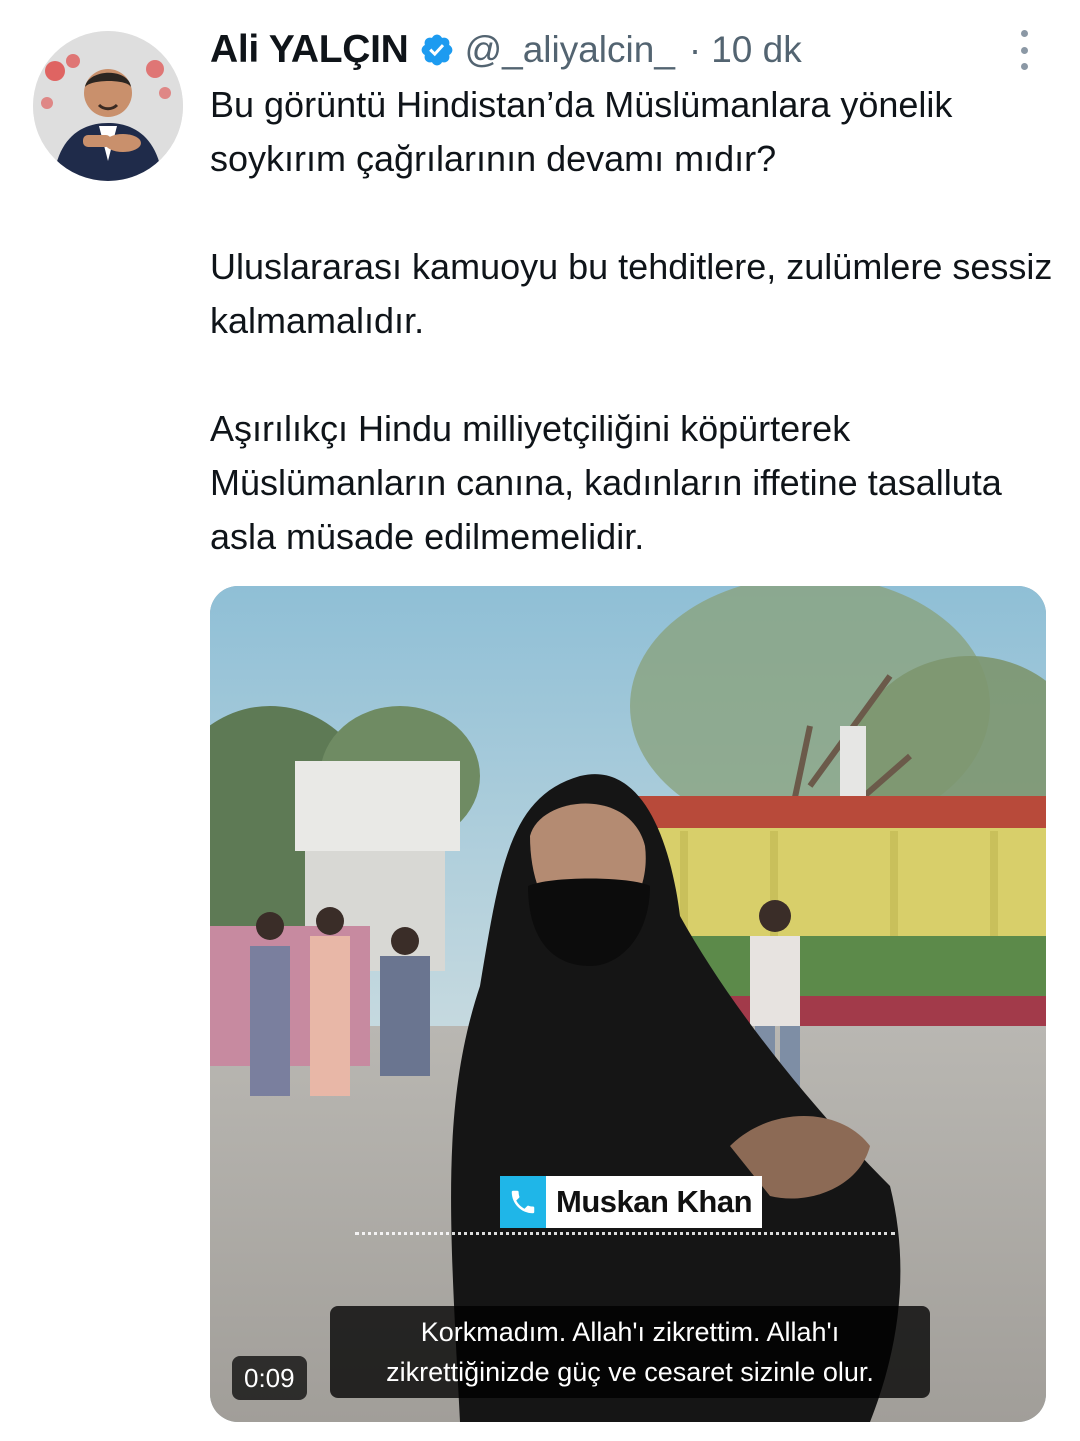 The image size is (1080, 1441). I want to click on author-handle: @_aliyalcin_, so click(570, 50).